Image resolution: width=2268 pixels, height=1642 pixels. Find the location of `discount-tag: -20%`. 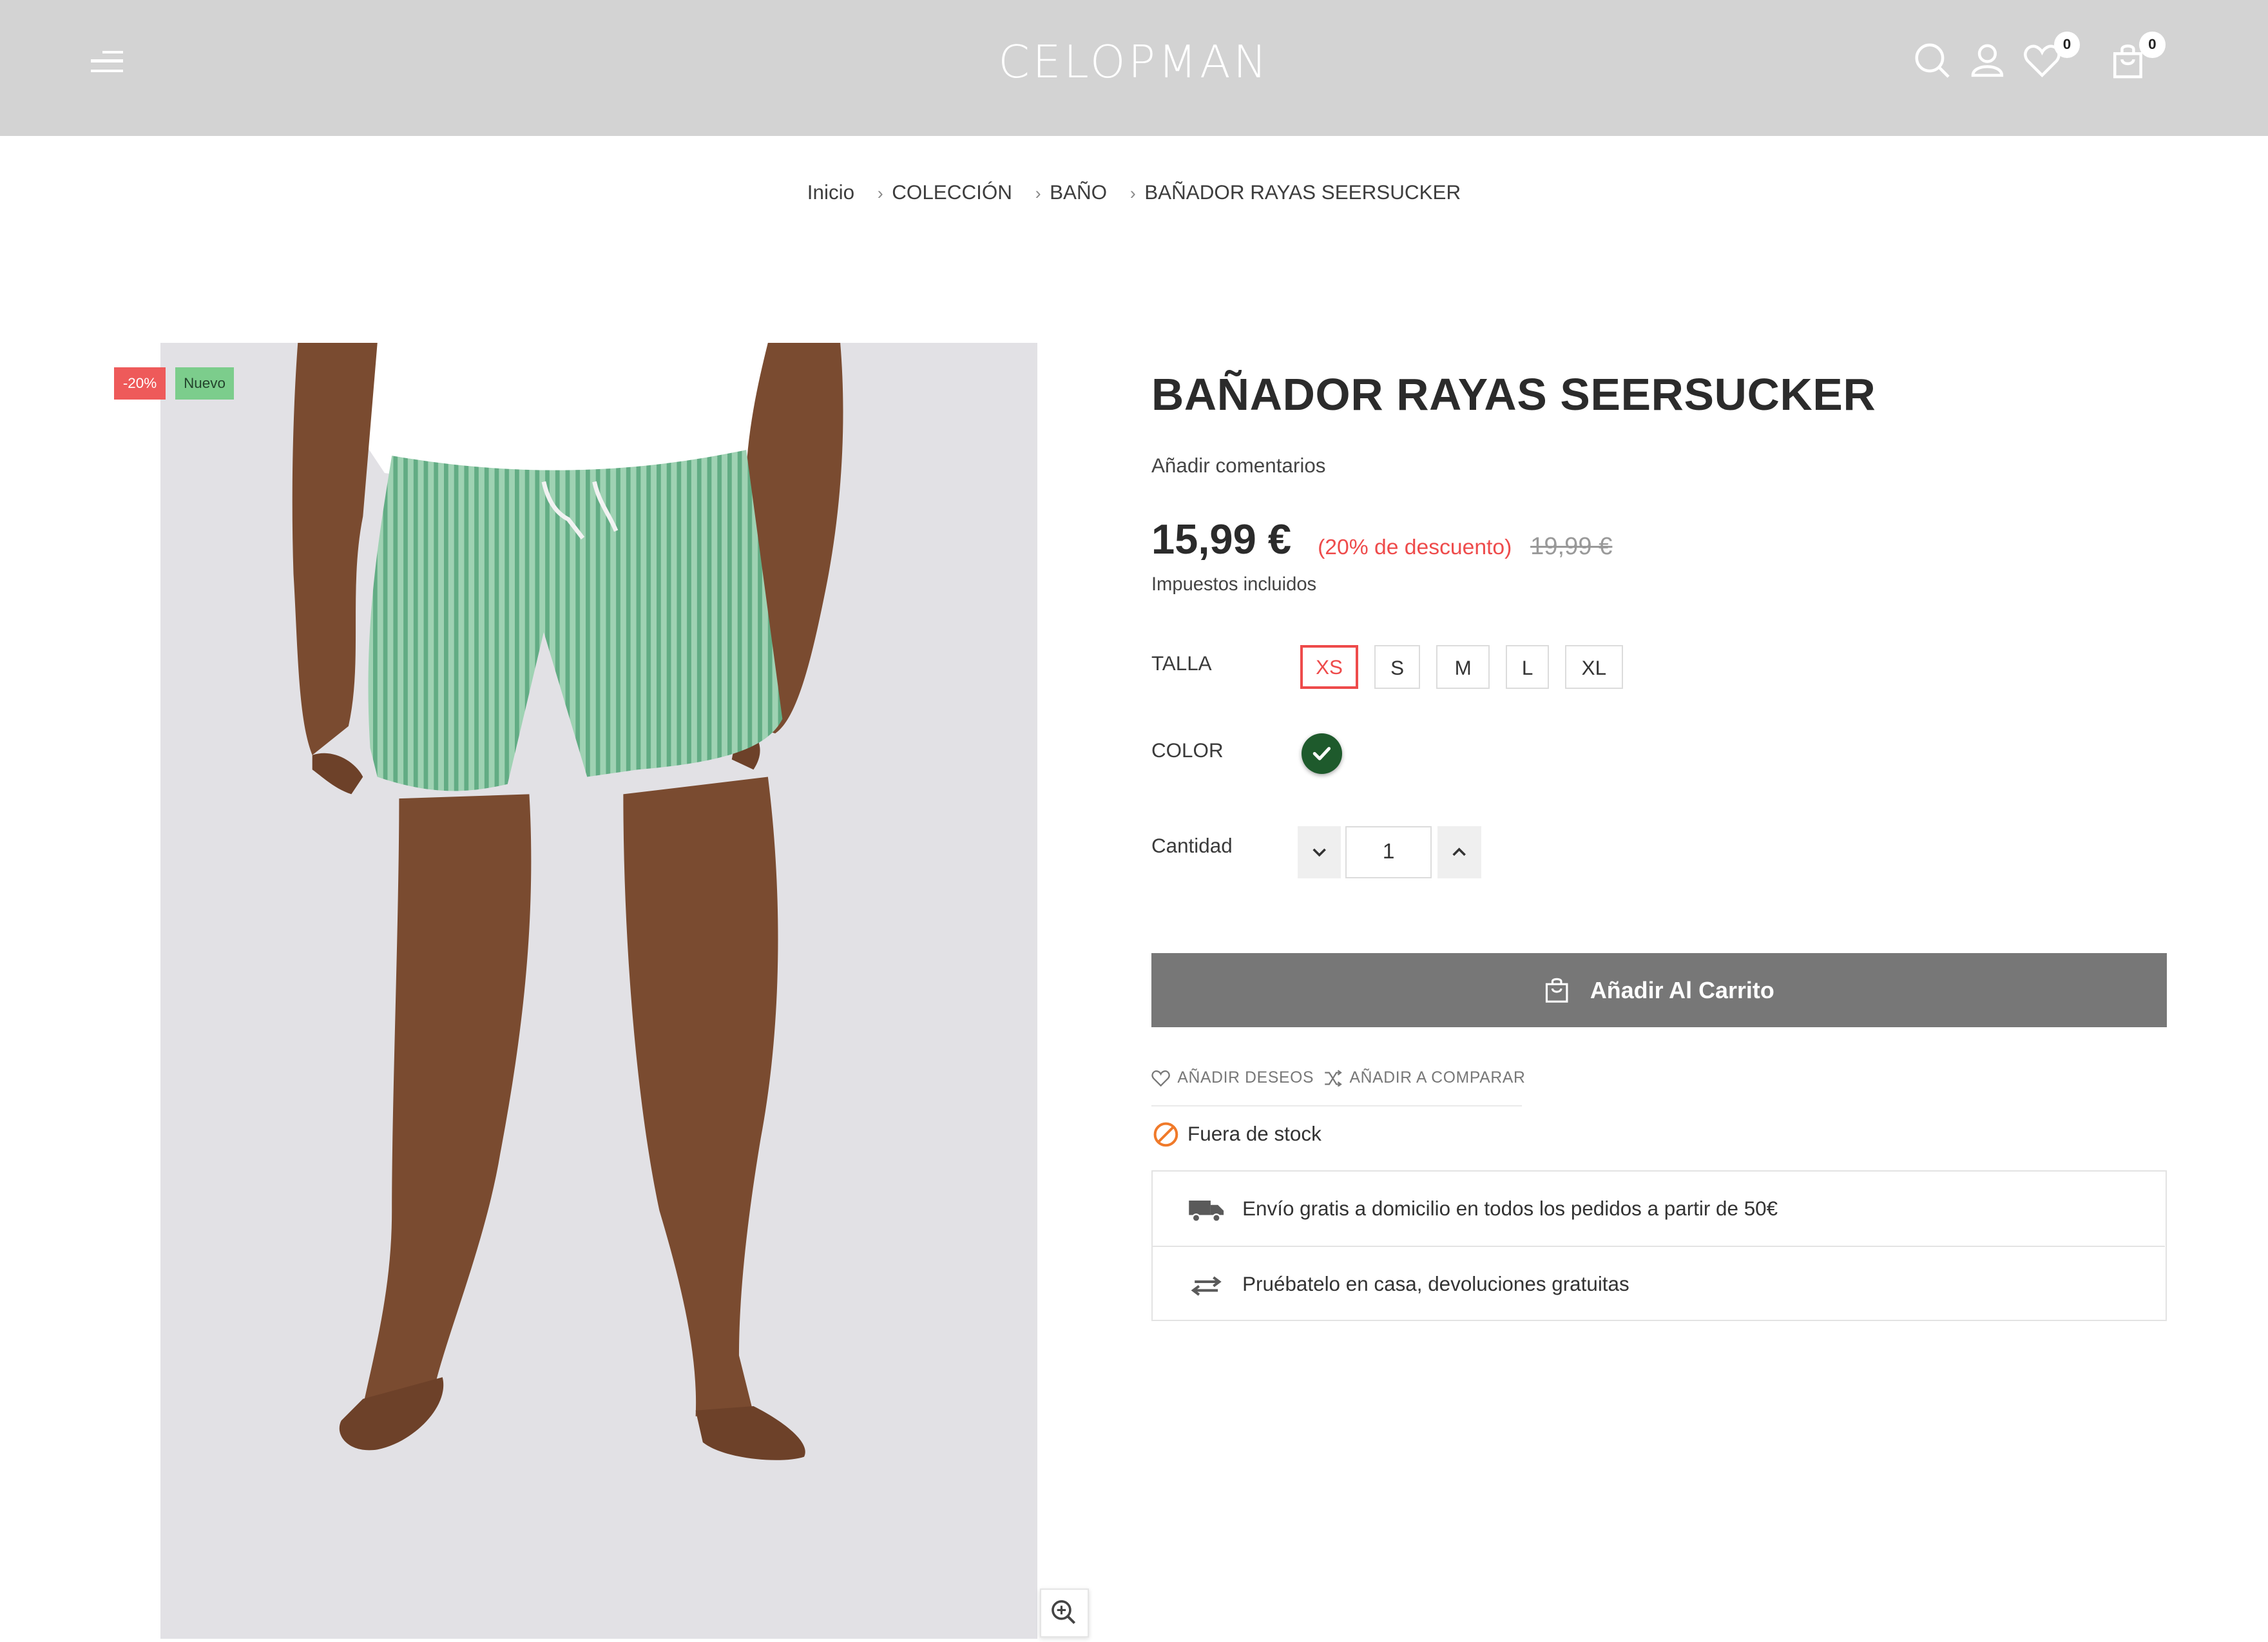

discount-tag: -20% is located at coordinates (140, 383).